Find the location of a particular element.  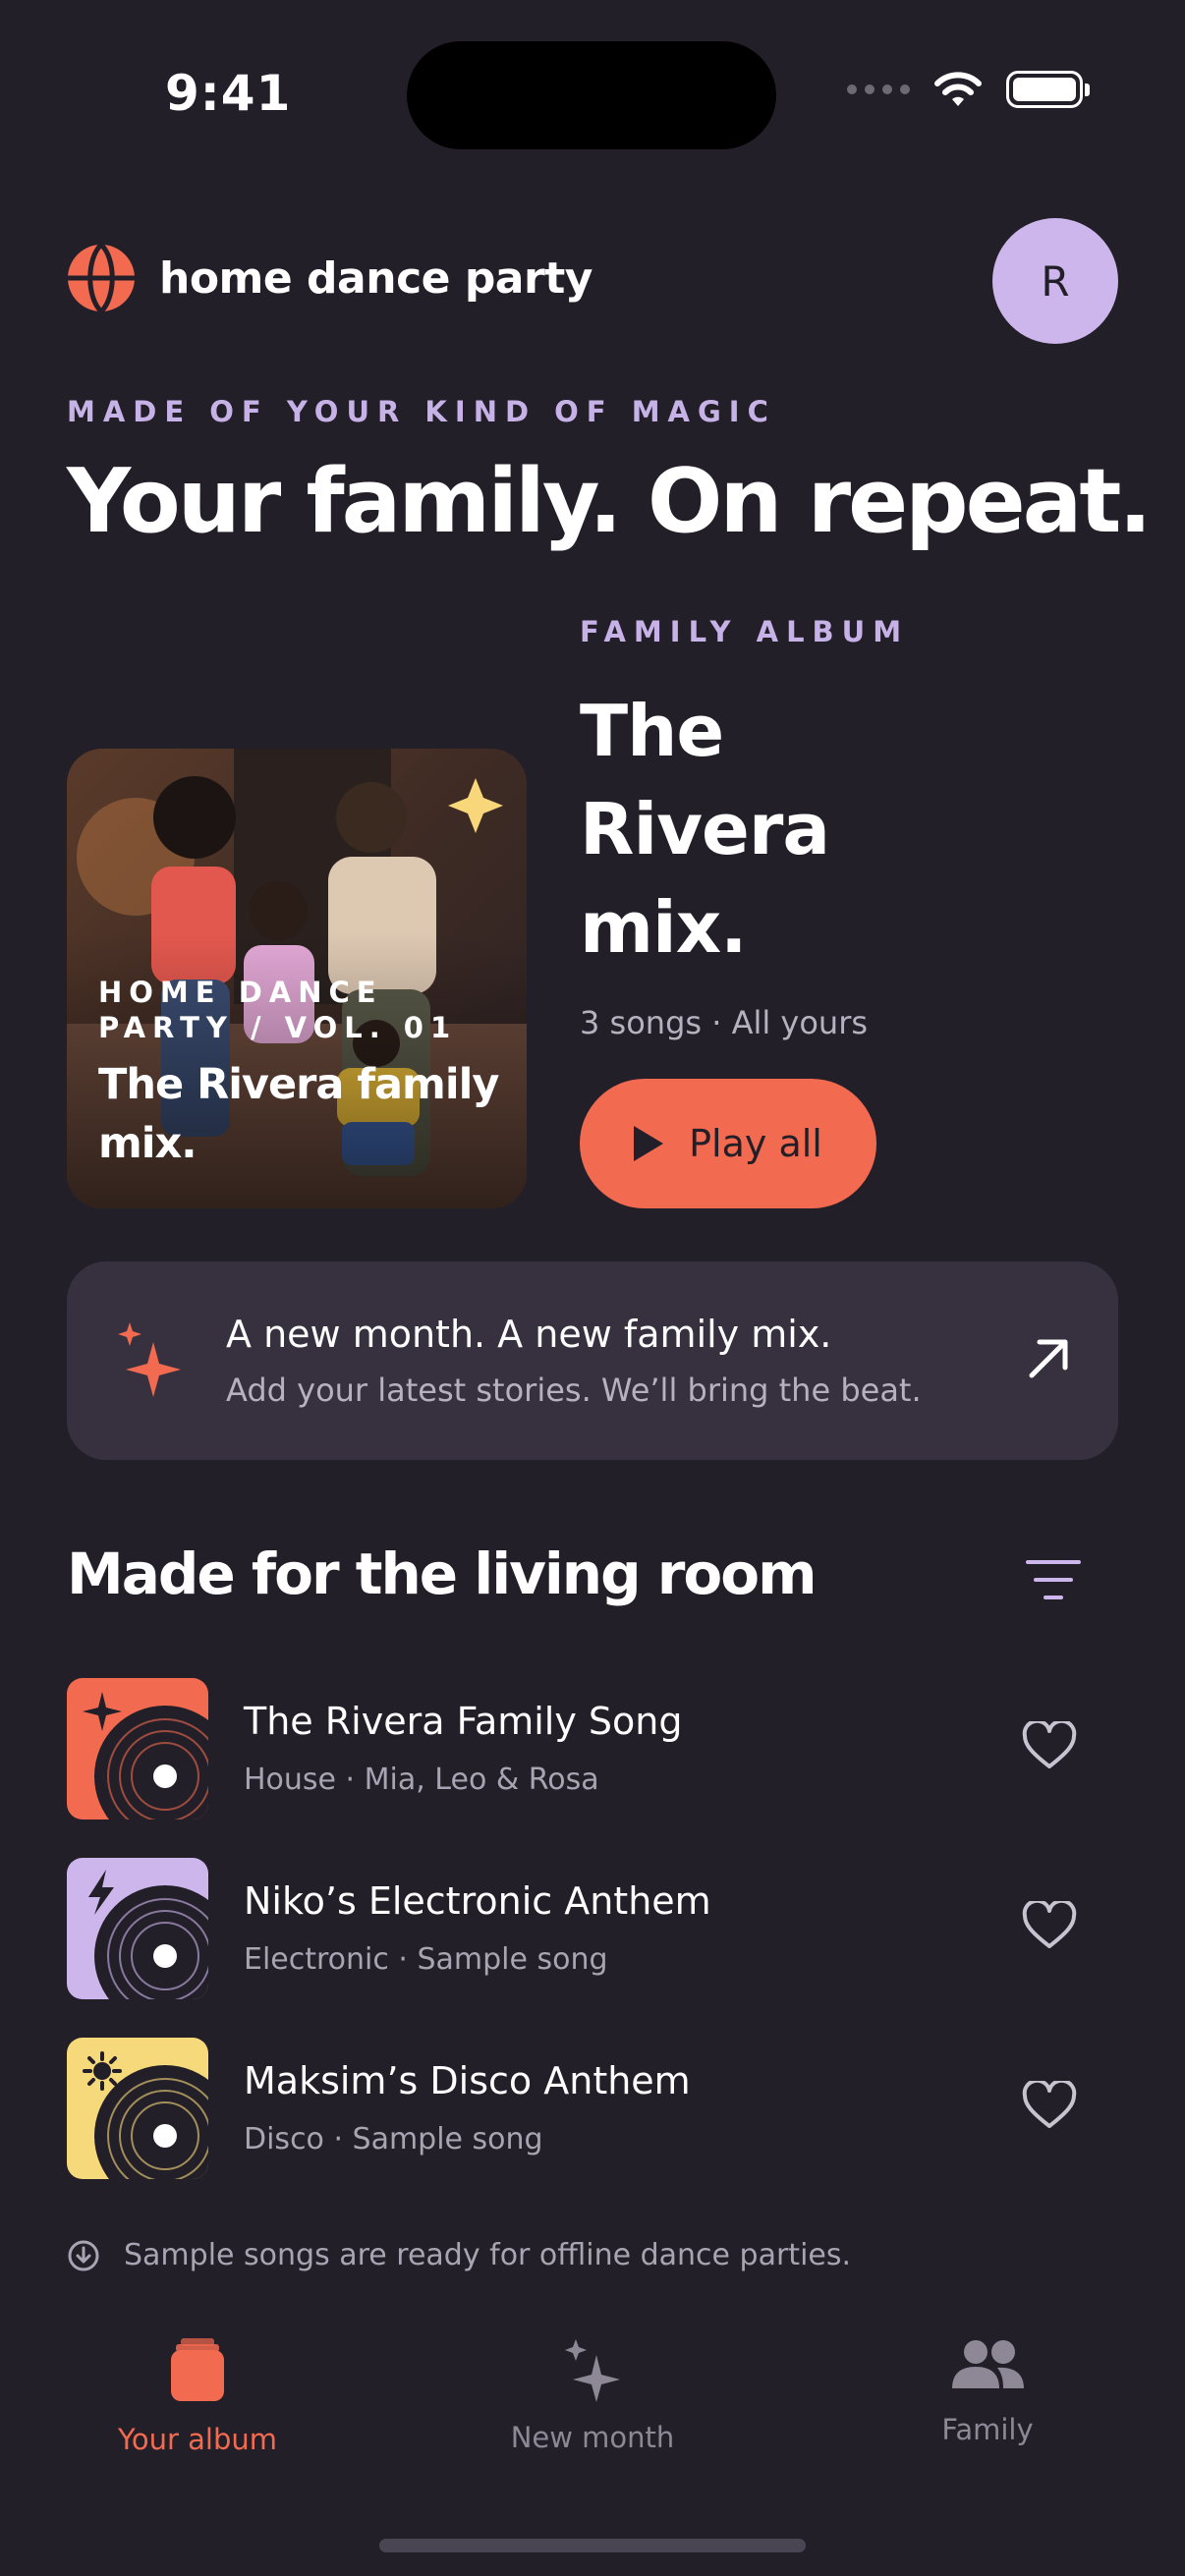

play-all-button: Play all is located at coordinates (728, 1143).